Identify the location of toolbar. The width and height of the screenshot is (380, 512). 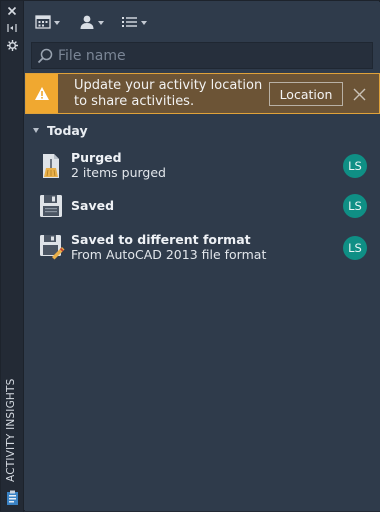
(202, 21).